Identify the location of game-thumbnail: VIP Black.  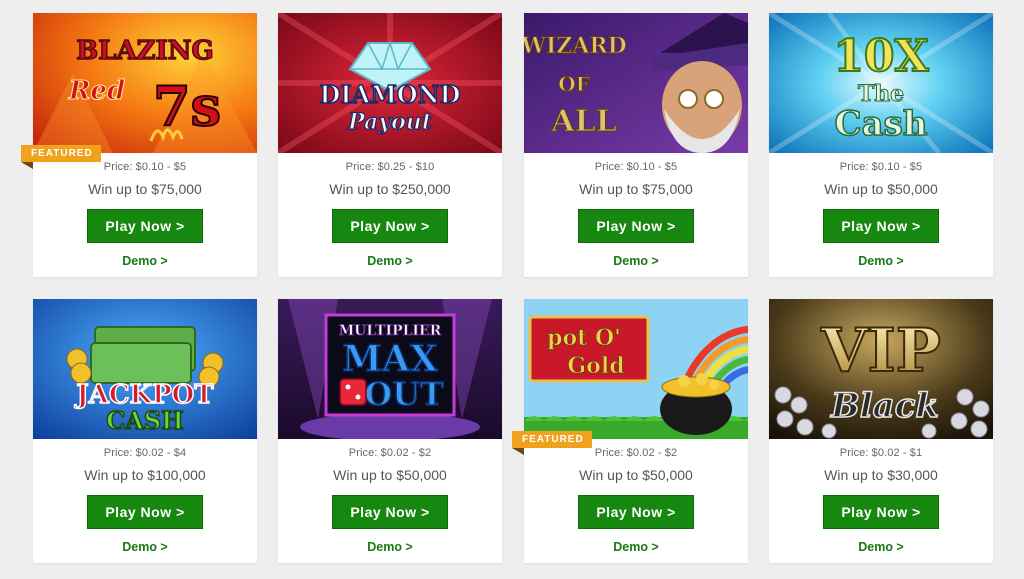
(881, 369).